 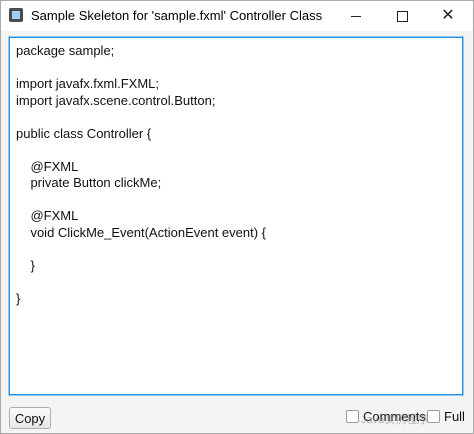 I want to click on maximize-button, so click(x=402, y=16).